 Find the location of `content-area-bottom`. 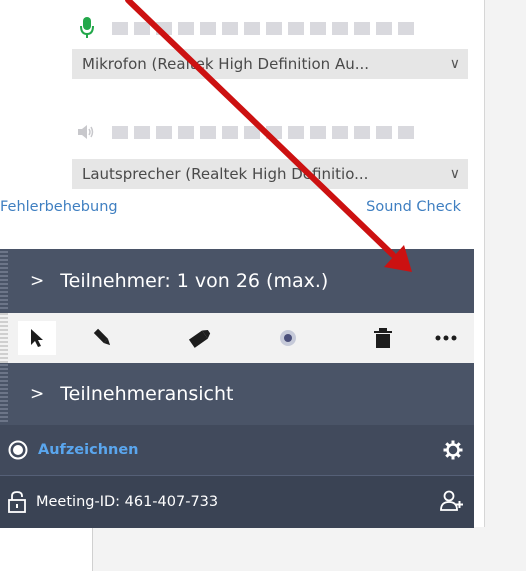

content-area-bottom is located at coordinates (309, 549).